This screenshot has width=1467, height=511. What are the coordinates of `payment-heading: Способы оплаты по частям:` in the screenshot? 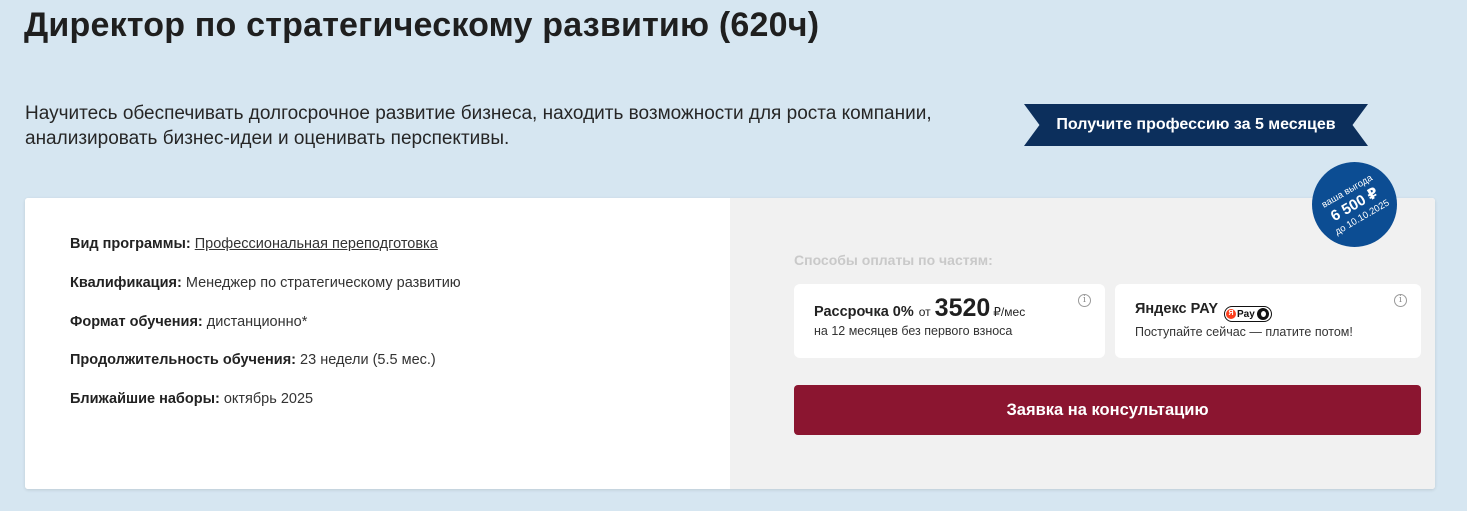 It's located at (893, 260).